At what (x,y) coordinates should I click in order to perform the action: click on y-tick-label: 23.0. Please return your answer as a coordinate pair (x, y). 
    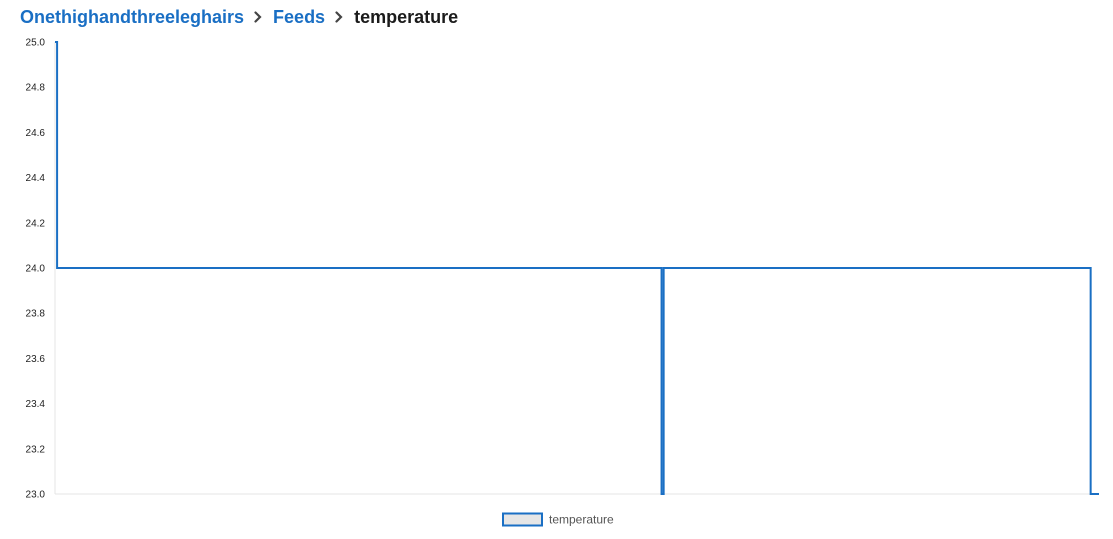
    Looking at the image, I should click on (36, 495).